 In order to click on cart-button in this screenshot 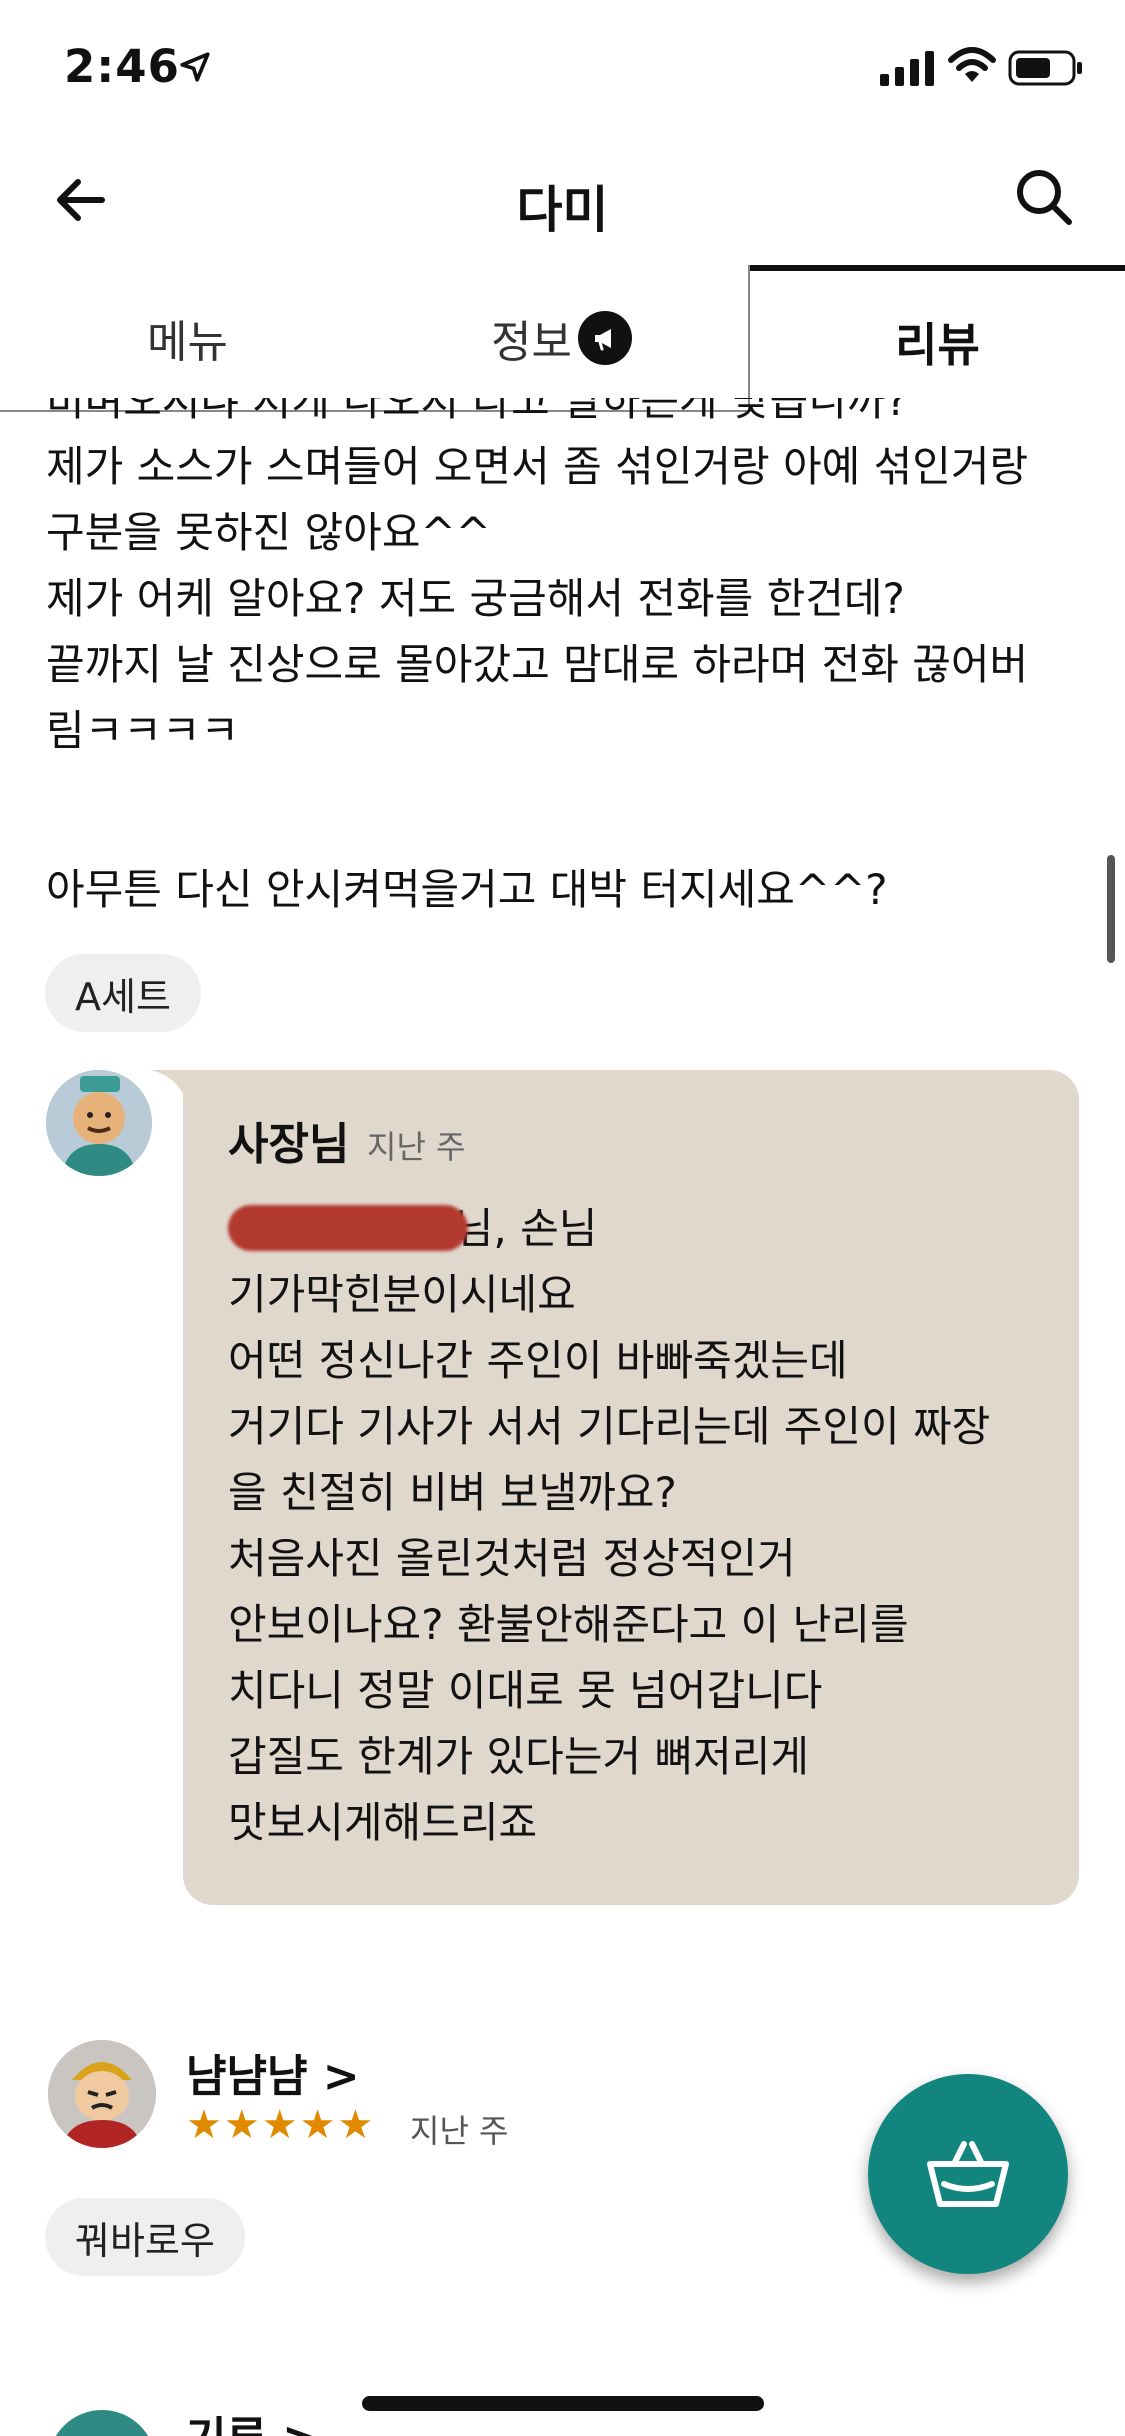, I will do `click(968, 2174)`.